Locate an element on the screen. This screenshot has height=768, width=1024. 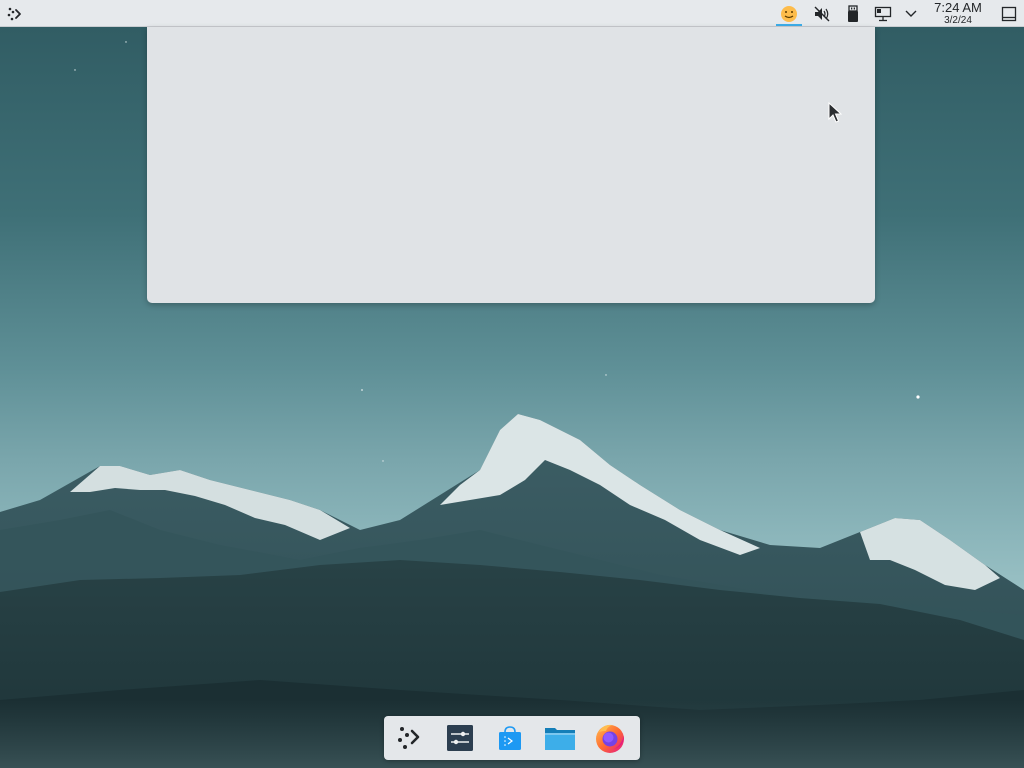
system-settings-icon is located at coordinates (460, 738).